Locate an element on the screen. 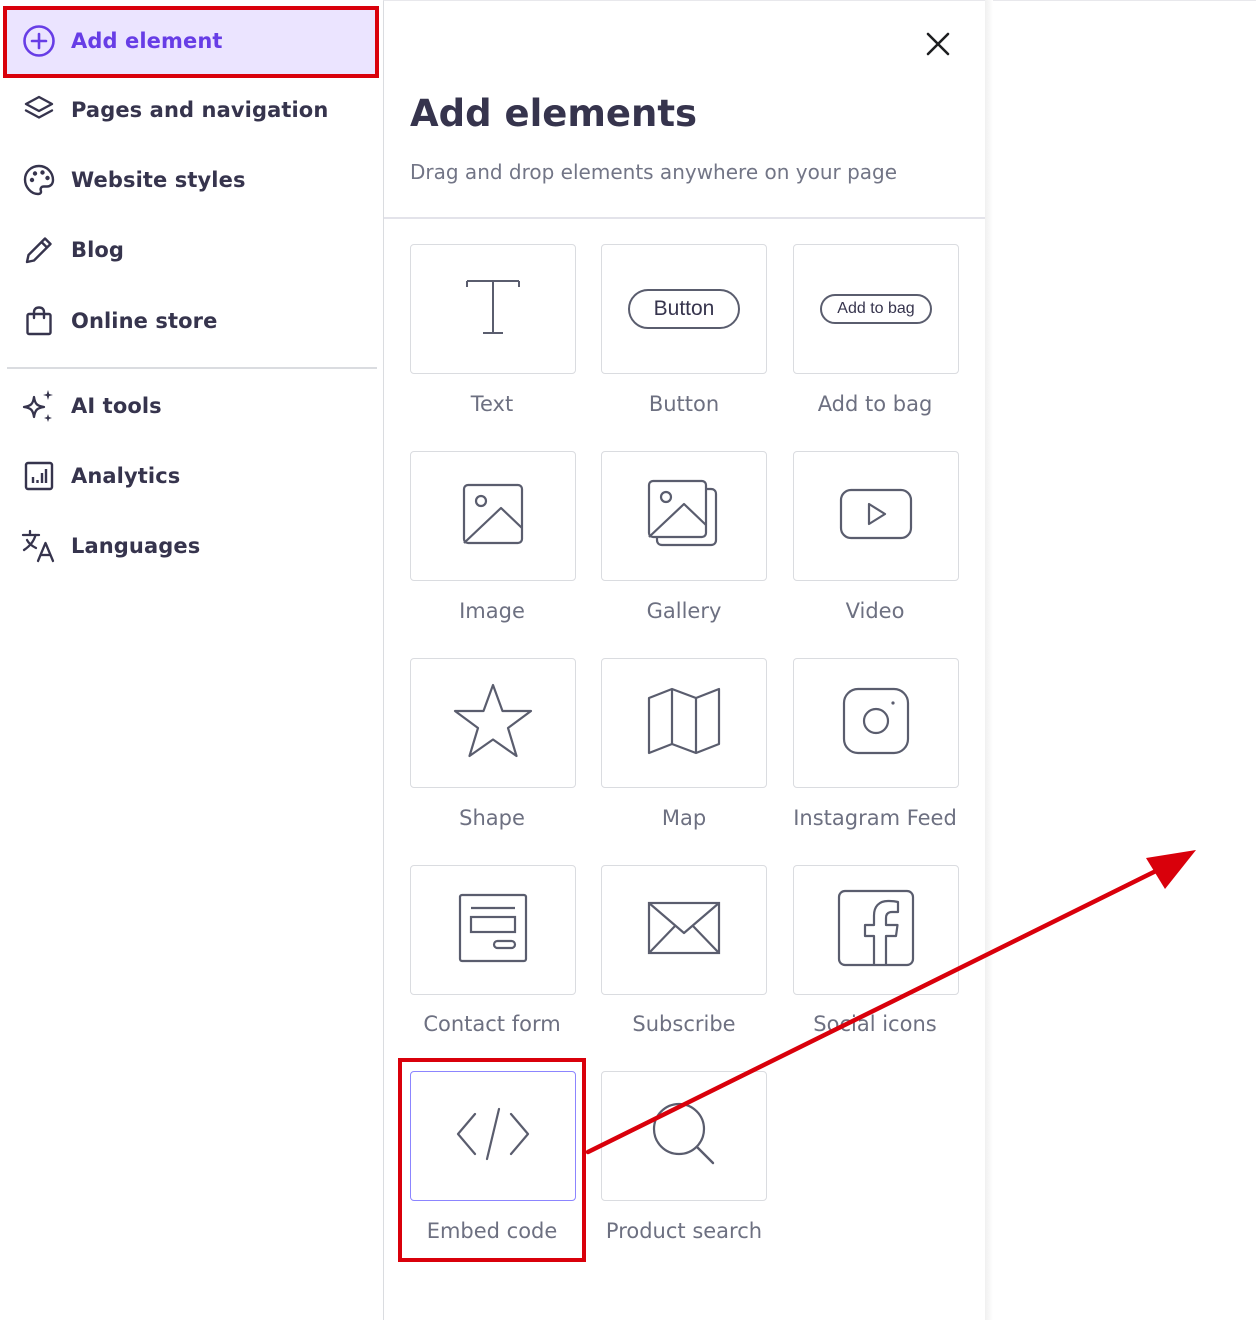 Image resolution: width=1256 pixels, height=1320 pixels. sidebar-item-label: AI tools is located at coordinates (116, 406).